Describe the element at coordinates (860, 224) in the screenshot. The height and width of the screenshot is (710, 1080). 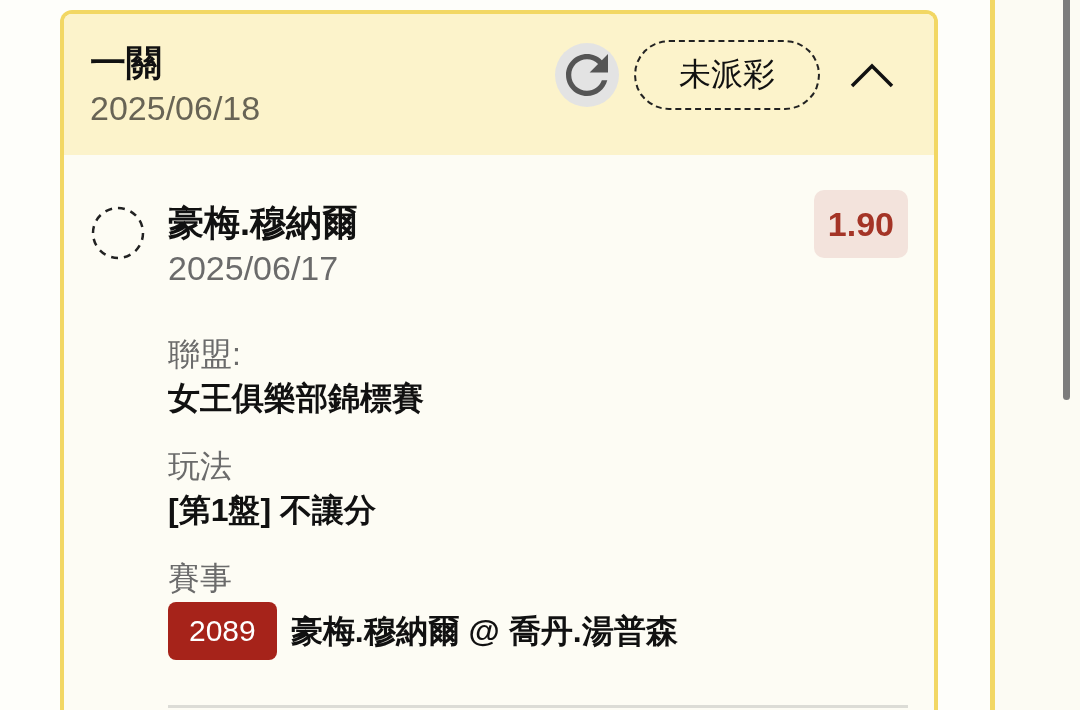
I see `odds-tag: 1.90` at that location.